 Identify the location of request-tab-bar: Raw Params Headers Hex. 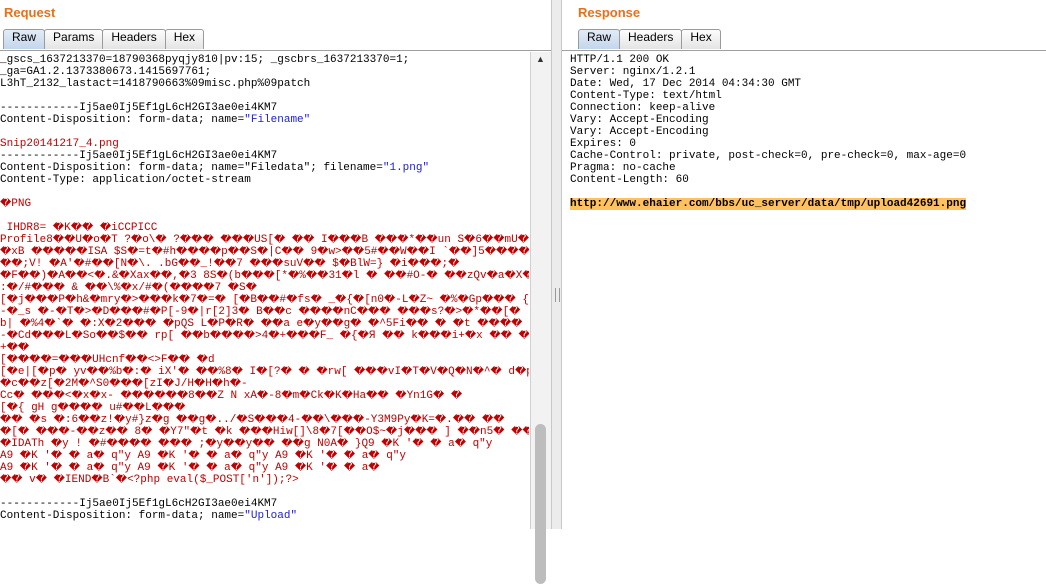
(104, 39).